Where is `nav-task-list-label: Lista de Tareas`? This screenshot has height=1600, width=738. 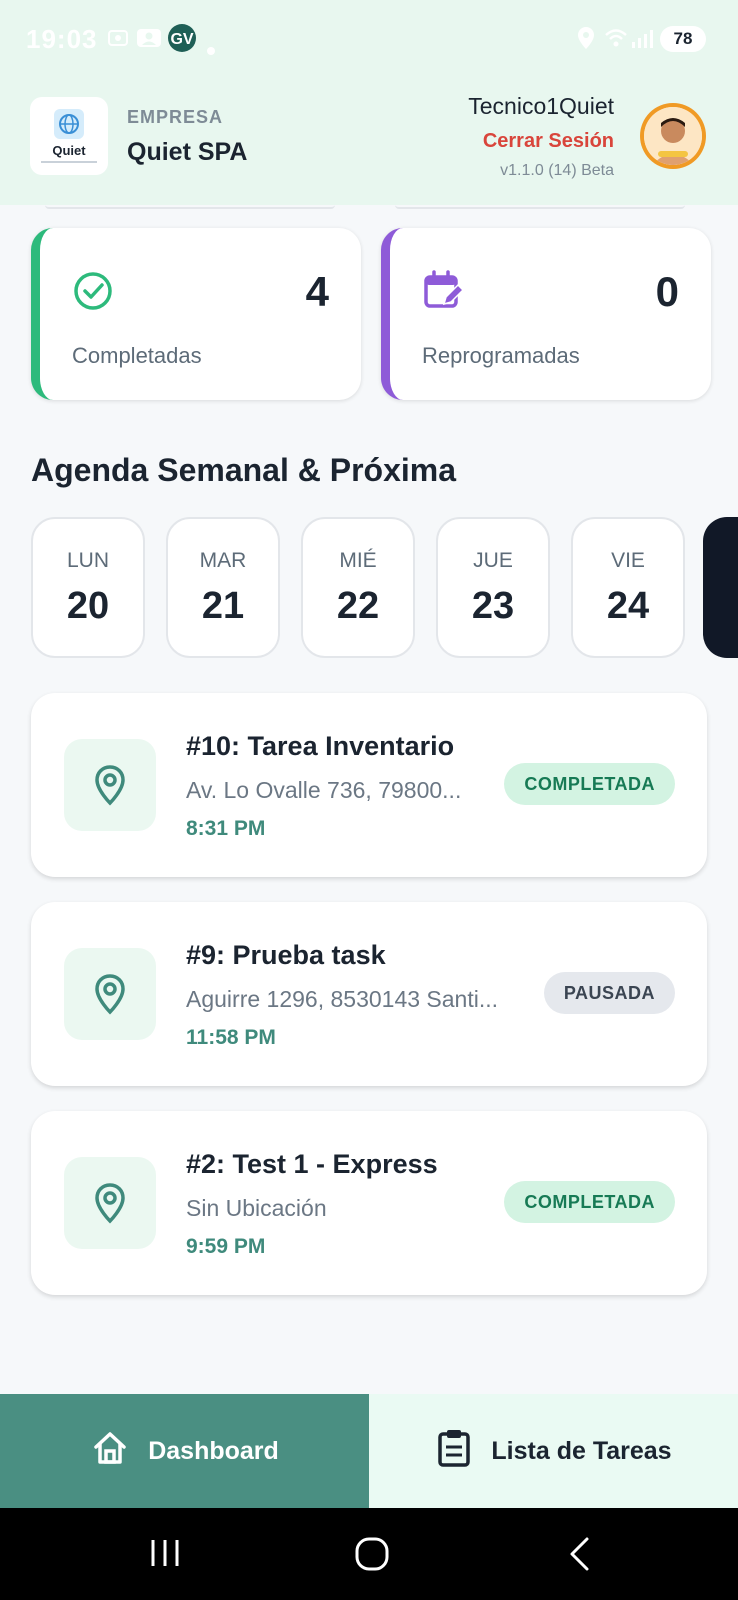 nav-task-list-label: Lista de Tareas is located at coordinates (581, 1450).